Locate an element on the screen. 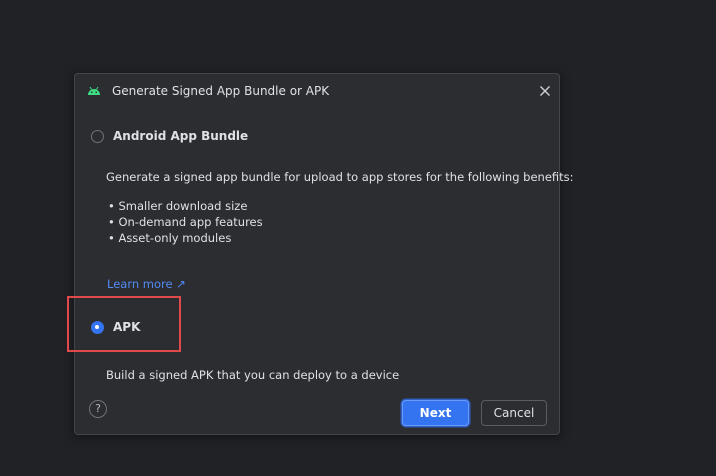  help-button: ? is located at coordinates (98, 409).